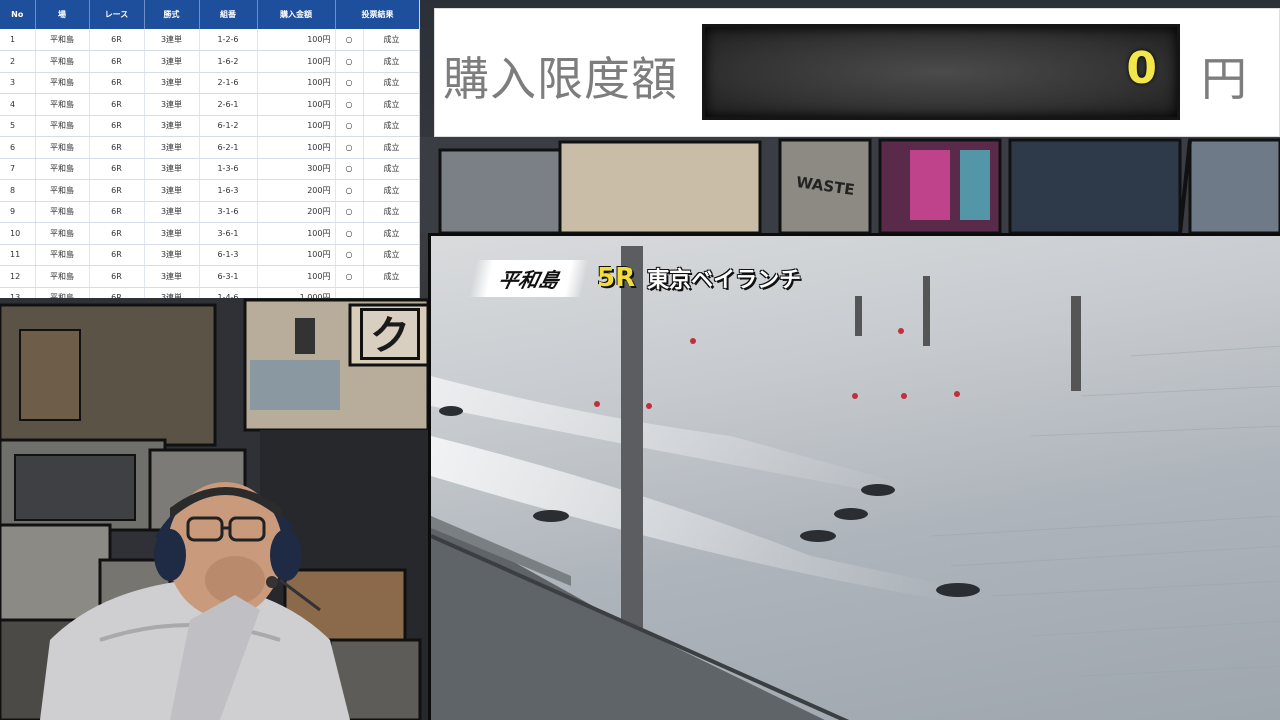 Image resolution: width=1280 pixels, height=720 pixels. I want to click on bet-row: 1 平和島 6R 3連単 1-2-6 100円 ○ 成立, so click(209, 40).